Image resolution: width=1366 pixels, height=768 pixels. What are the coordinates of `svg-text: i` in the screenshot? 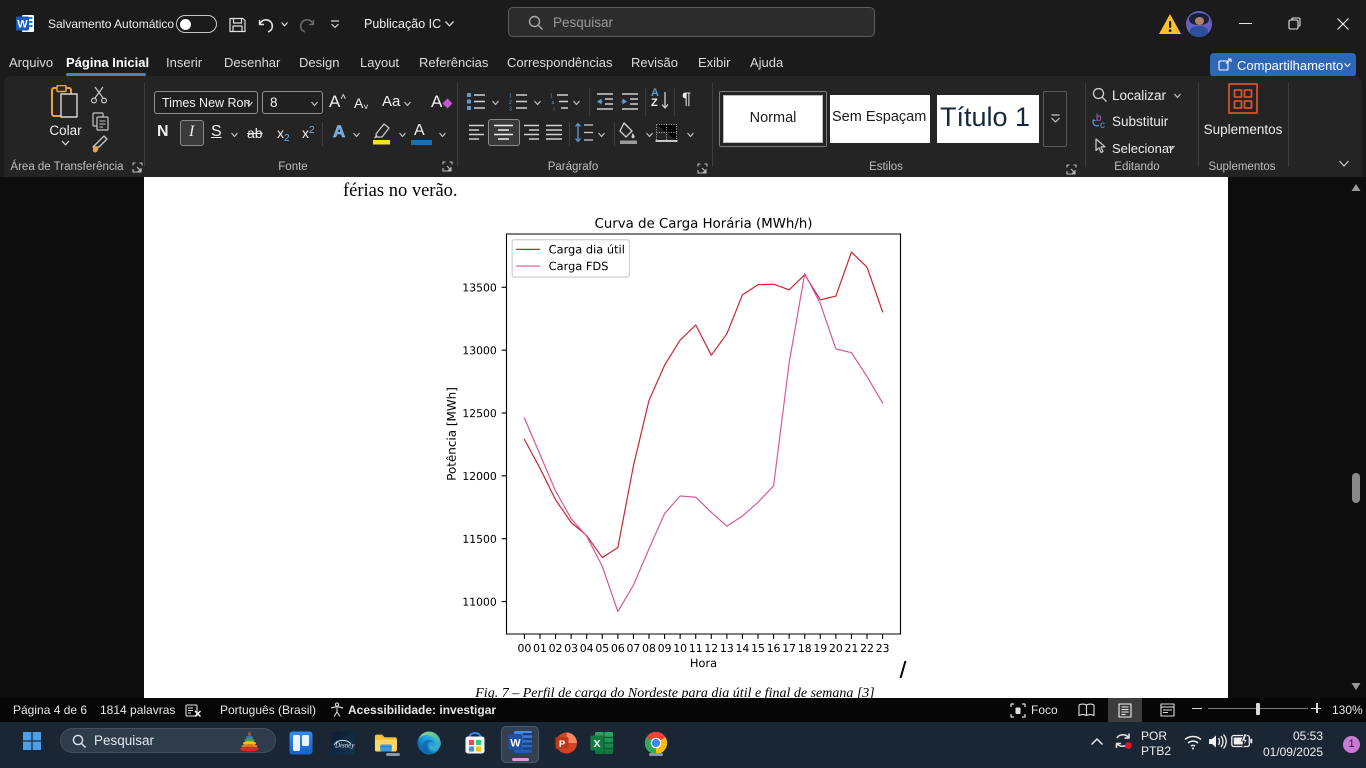 It's located at (554, 109).